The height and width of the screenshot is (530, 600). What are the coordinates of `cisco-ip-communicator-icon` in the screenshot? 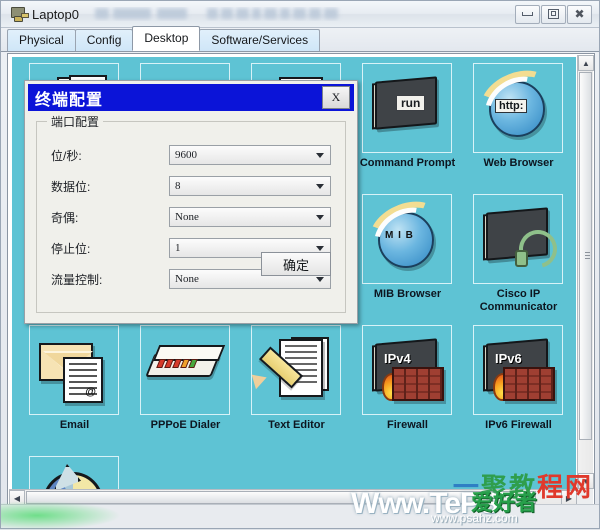 It's located at (518, 239).